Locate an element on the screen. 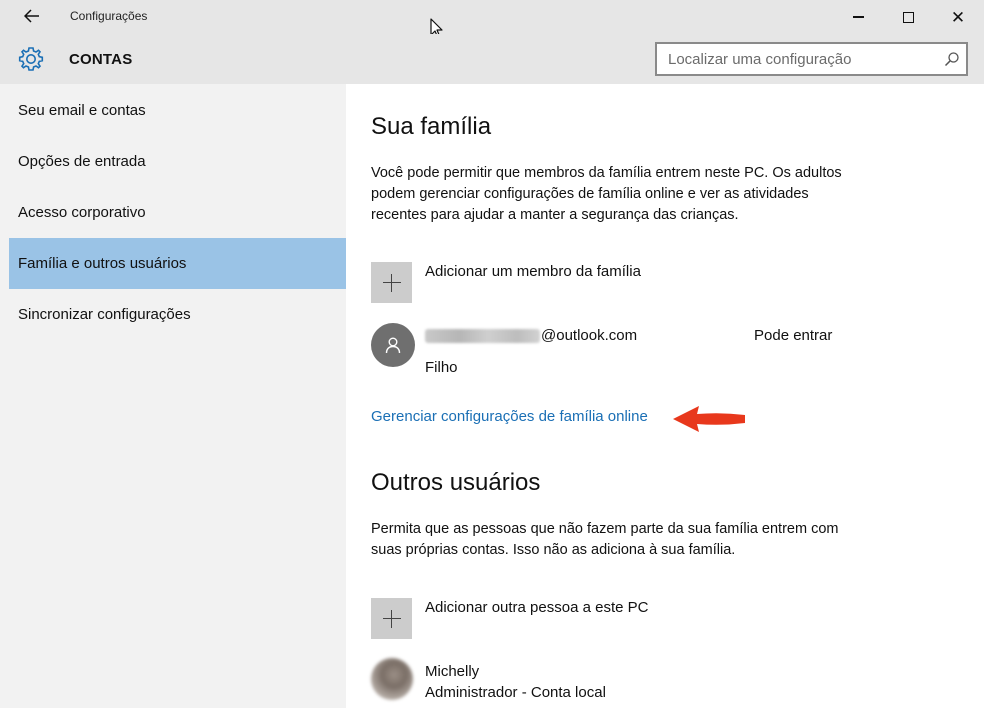 The image size is (984, 708). red-arrow-annotation-icon is located at coordinates (709, 419).